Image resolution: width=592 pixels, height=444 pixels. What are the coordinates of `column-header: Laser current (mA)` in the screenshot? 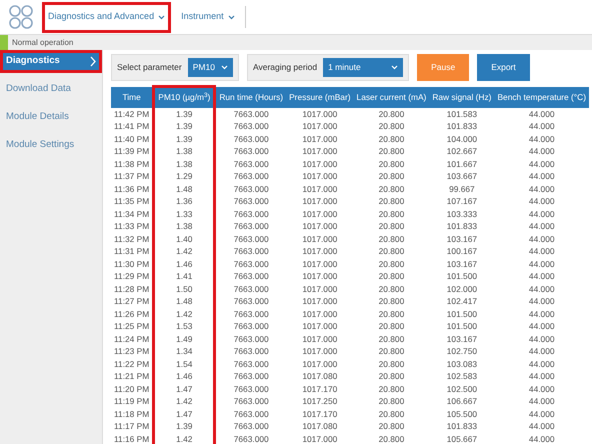 It's located at (392, 97).